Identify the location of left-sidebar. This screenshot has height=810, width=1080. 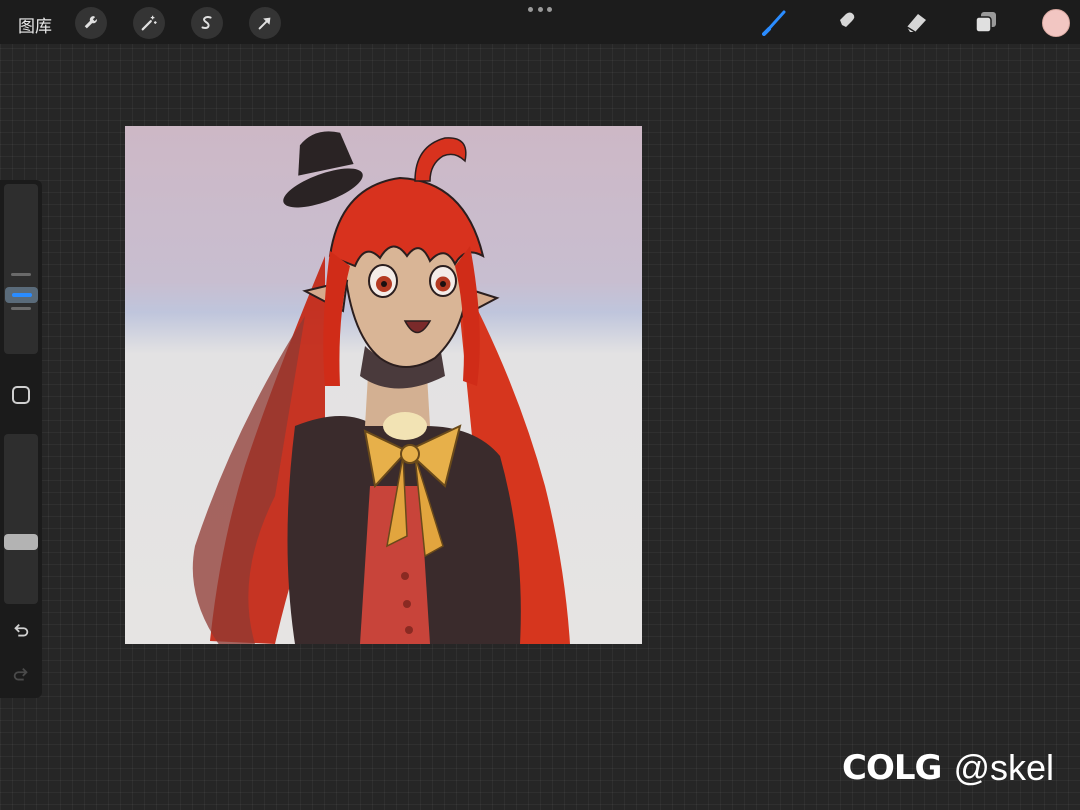
(21, 439).